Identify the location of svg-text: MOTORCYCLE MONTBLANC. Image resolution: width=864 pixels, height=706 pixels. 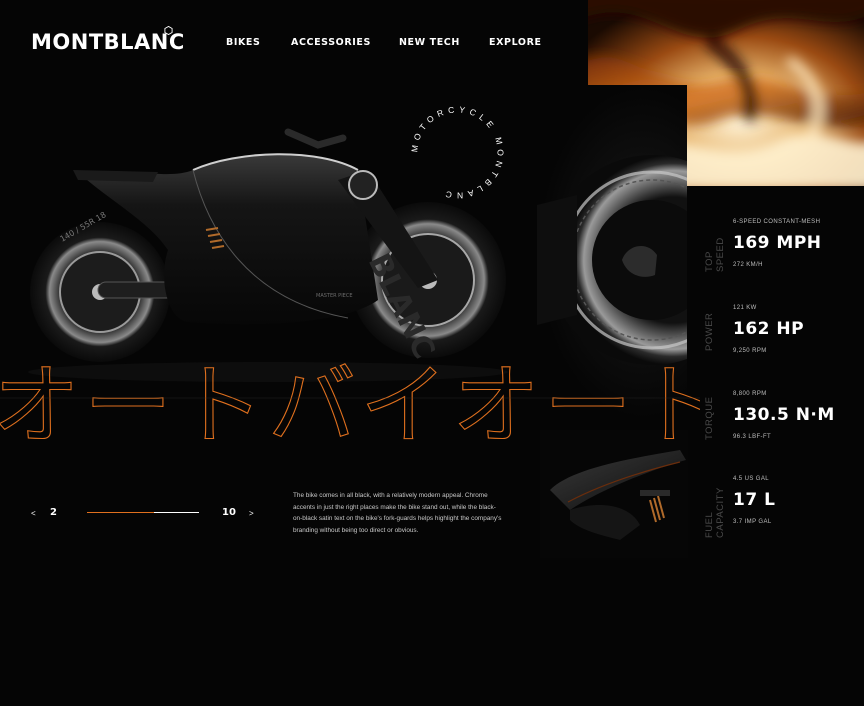
(457, 152).